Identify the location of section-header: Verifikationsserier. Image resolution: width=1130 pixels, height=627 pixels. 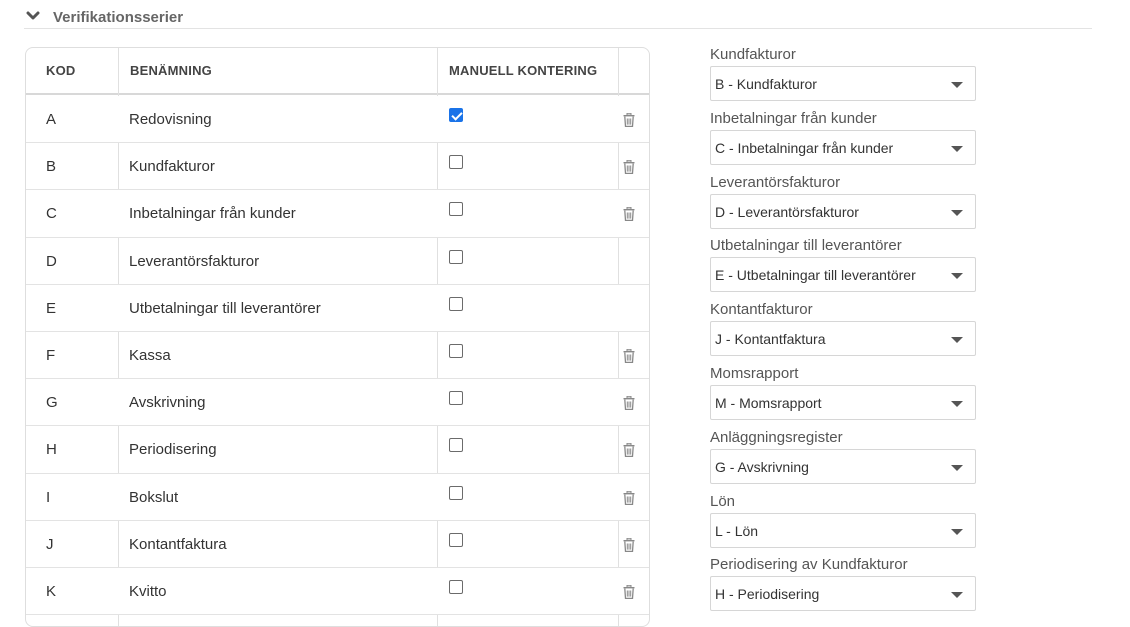
(558, 14).